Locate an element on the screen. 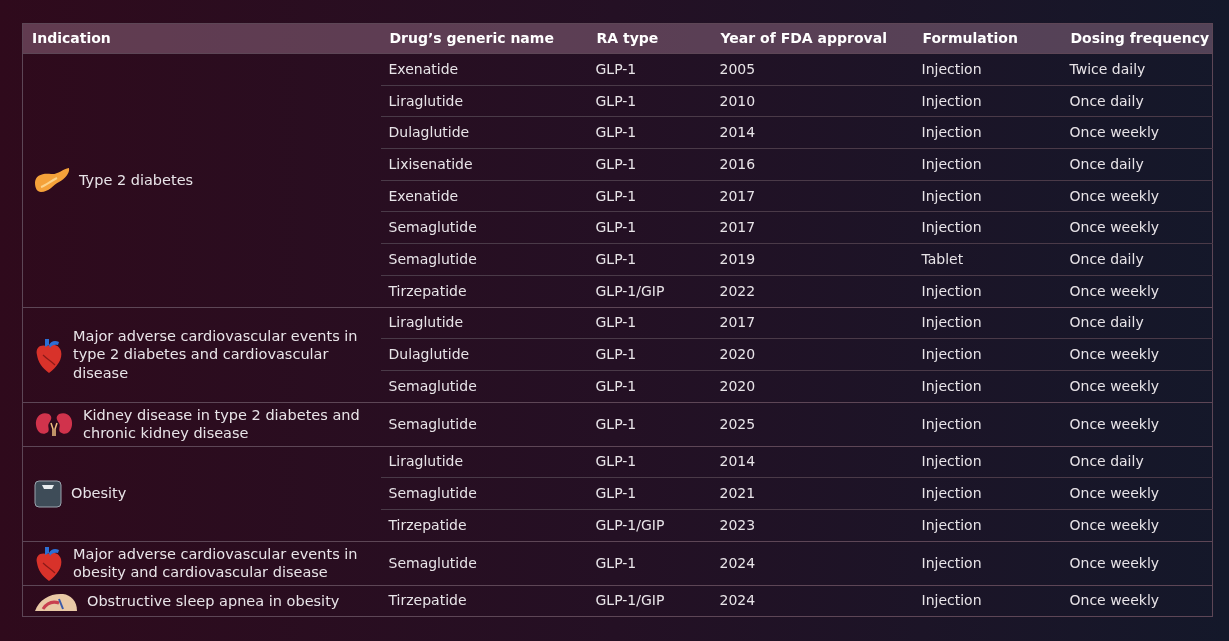 Image resolution: width=1229 pixels, height=641 pixels. bathroom-scale-icon is located at coordinates (48, 493).